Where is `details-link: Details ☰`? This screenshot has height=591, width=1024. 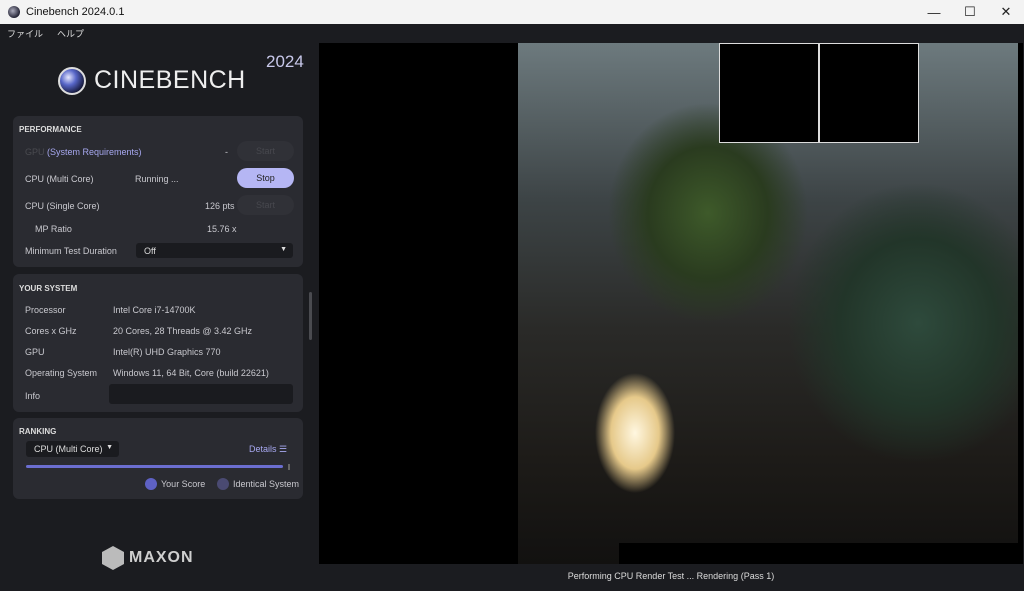
details-link: Details ☰ is located at coordinates (268, 449).